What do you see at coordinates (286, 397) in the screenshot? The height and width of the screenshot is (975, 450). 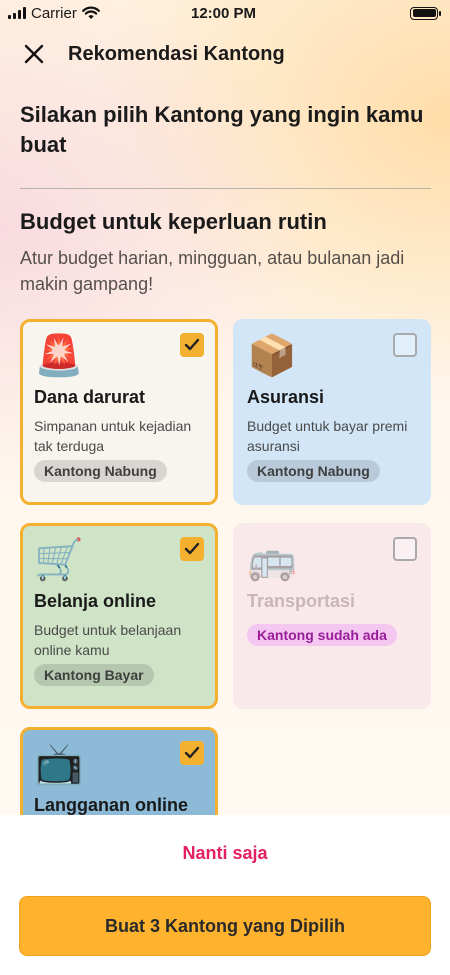 I see `card-title: Asuransi` at bounding box center [286, 397].